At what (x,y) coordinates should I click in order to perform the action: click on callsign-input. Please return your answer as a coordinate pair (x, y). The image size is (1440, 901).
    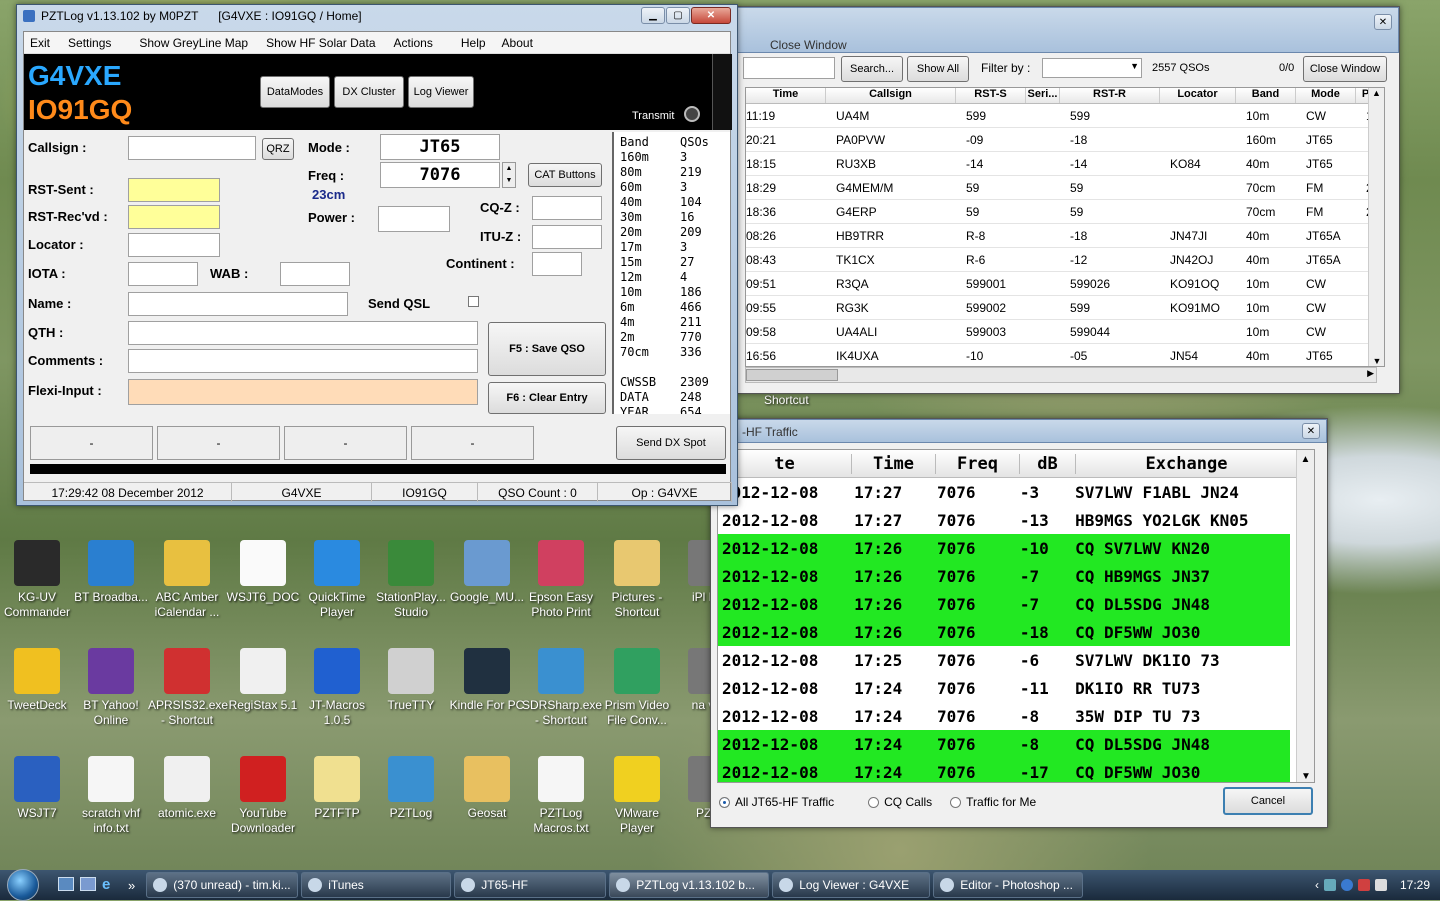
    Looking at the image, I should click on (192, 148).